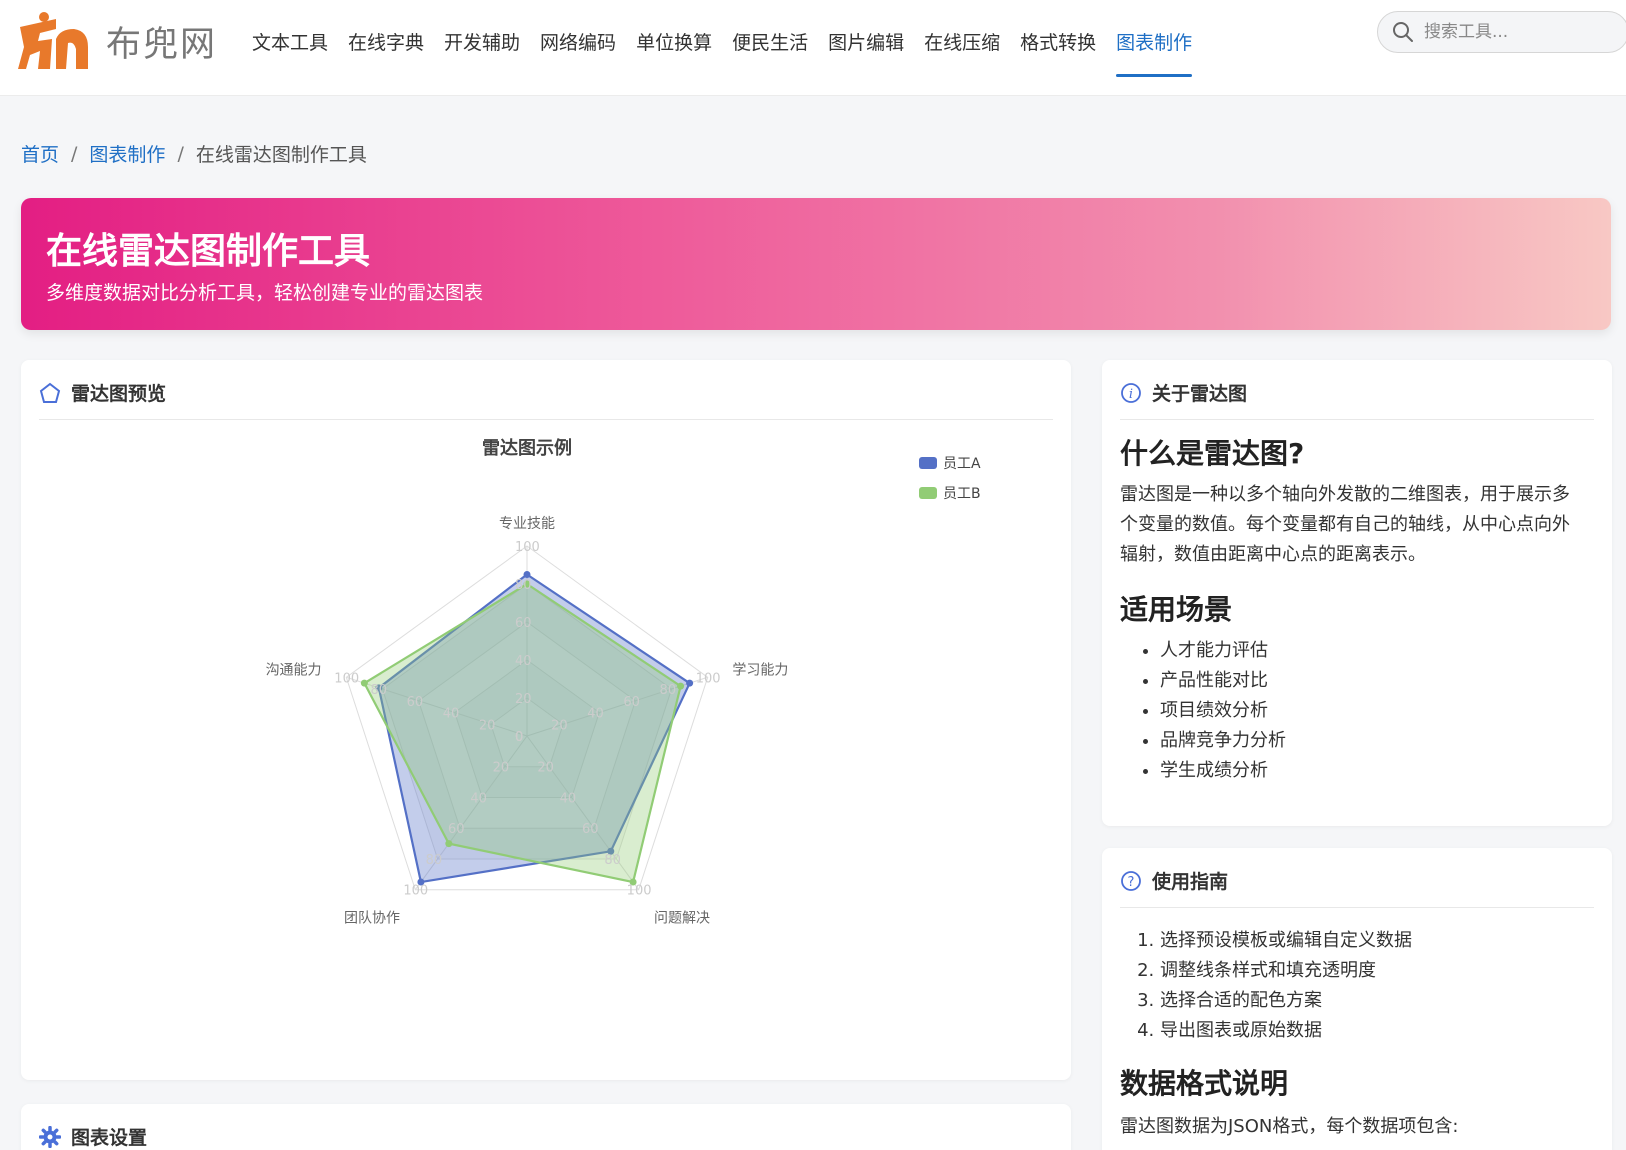 This screenshot has height=1150, width=1626. I want to click on nav-item: 在线字典, so click(386, 48).